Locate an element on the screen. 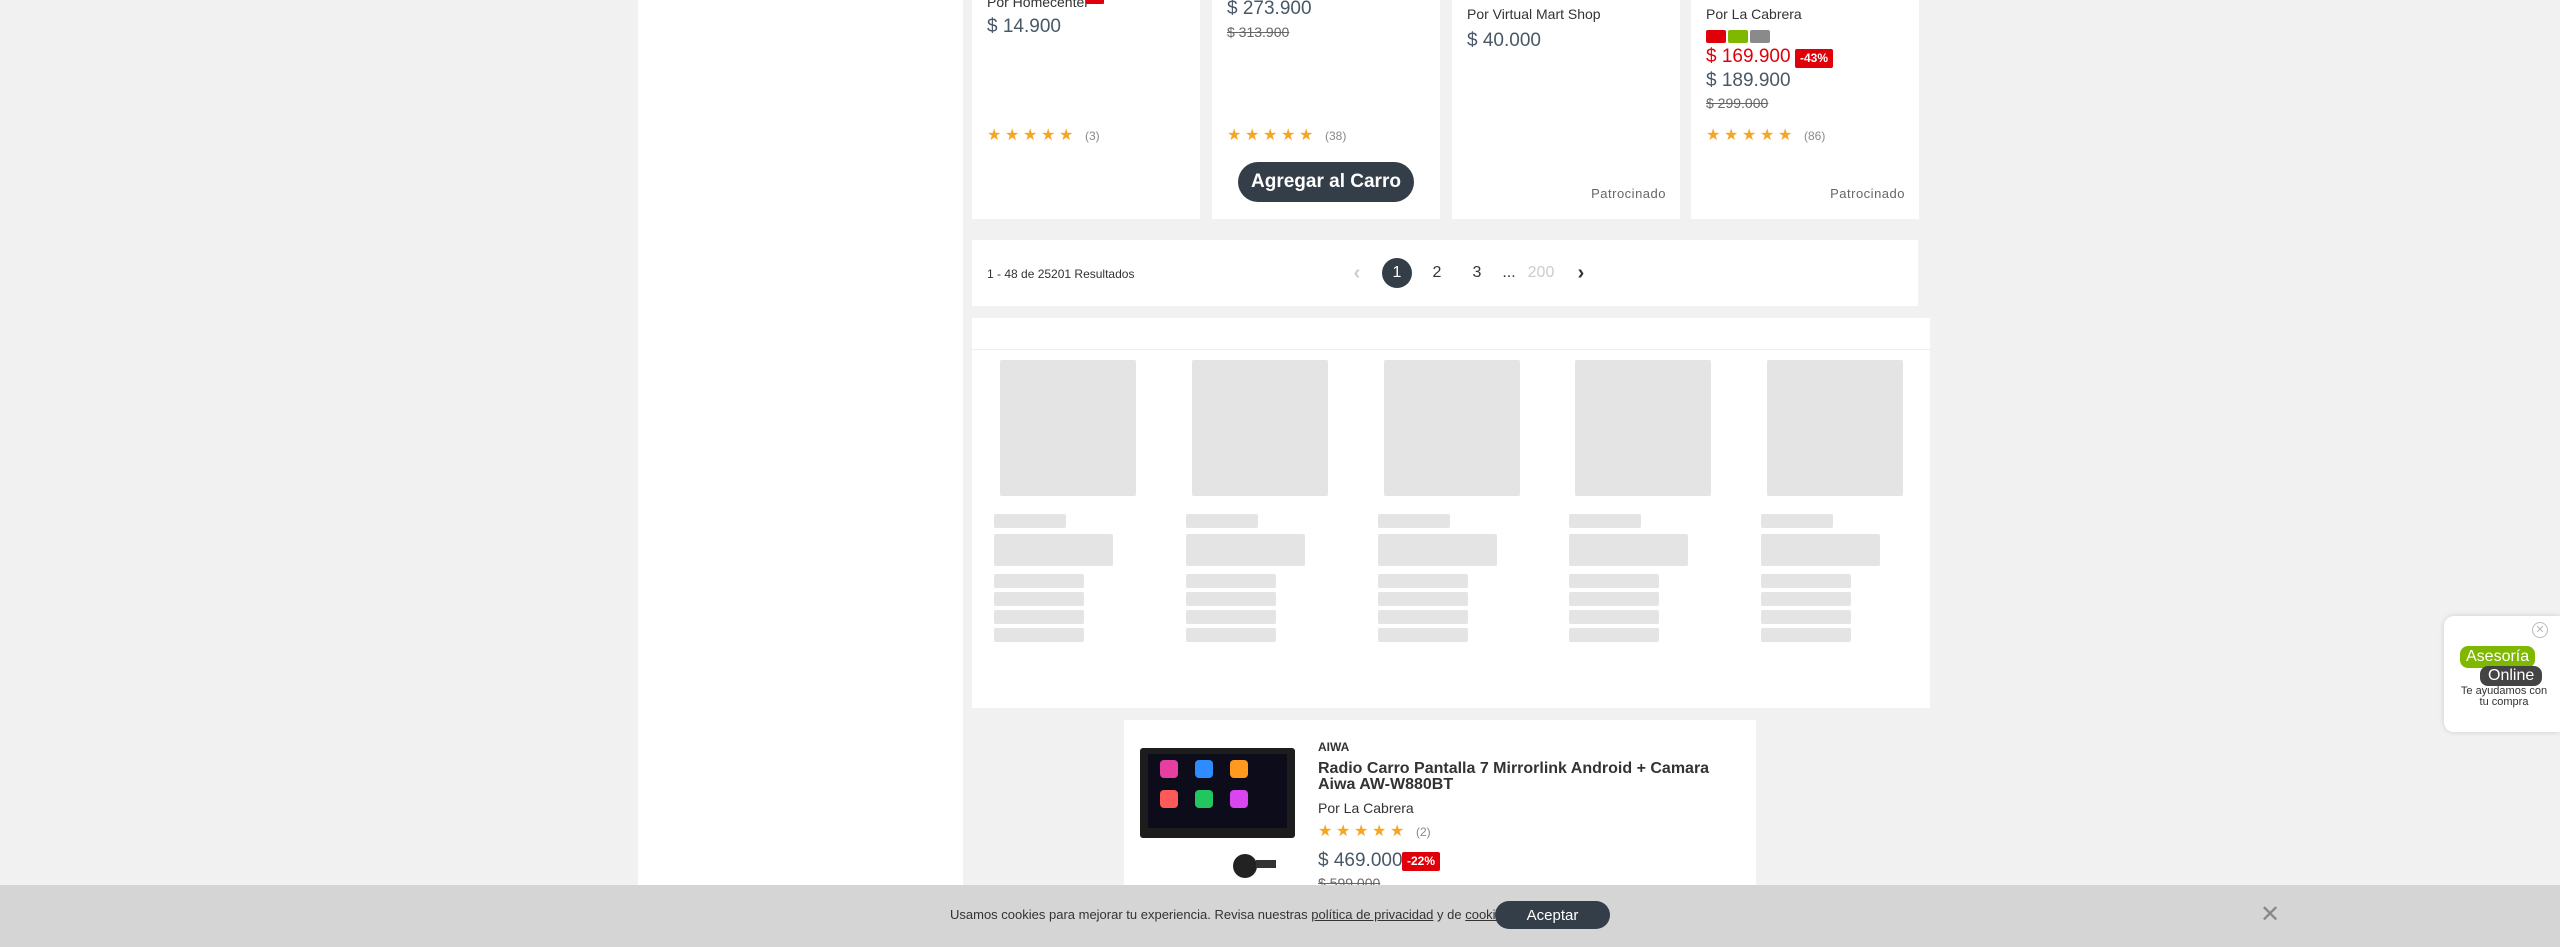  page-2: 2 is located at coordinates (1437, 273).